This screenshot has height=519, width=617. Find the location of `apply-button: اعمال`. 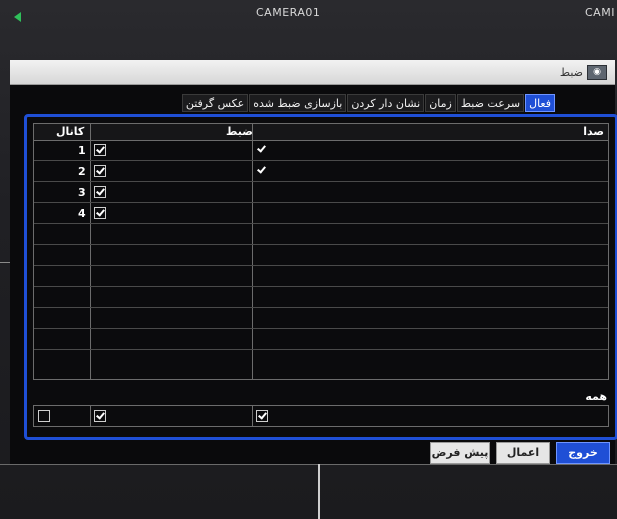

apply-button: اعمال is located at coordinates (523, 453).